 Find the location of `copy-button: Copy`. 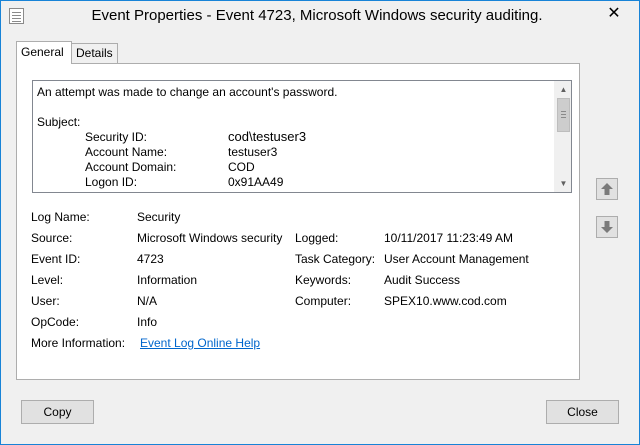

copy-button: Copy is located at coordinates (57, 412).